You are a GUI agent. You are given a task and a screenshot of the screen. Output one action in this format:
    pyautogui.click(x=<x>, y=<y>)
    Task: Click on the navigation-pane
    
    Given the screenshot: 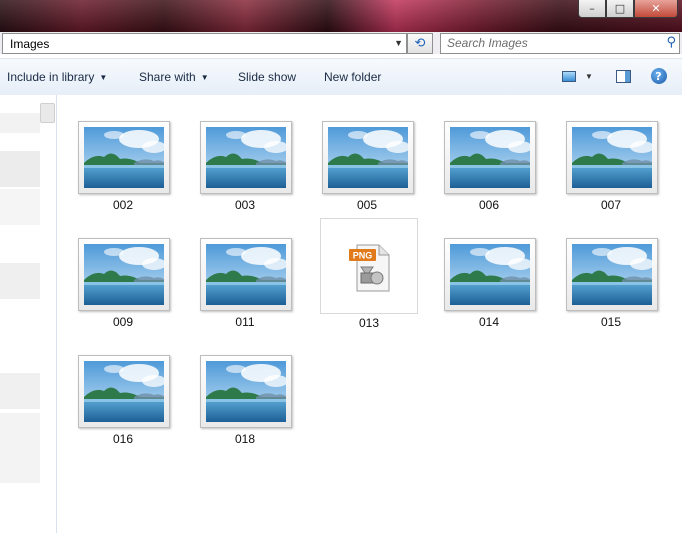 What is the action you would take?
    pyautogui.click(x=28, y=314)
    